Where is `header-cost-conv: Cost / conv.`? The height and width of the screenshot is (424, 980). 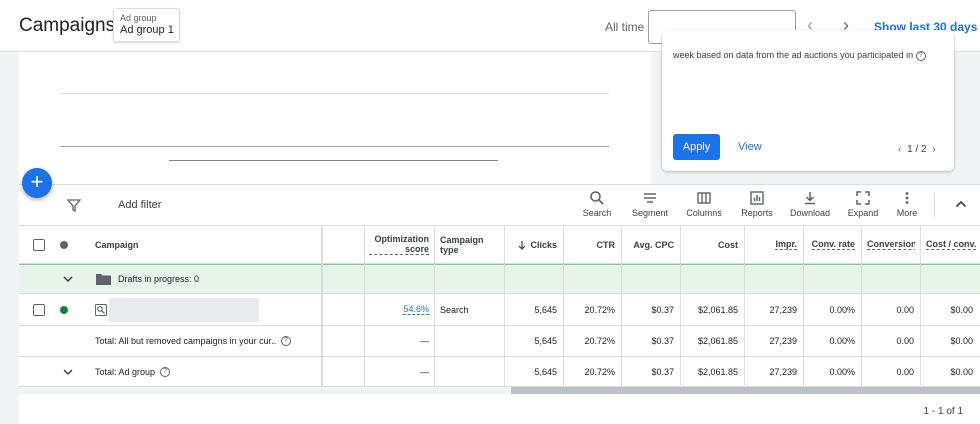
header-cost-conv: Cost / conv. is located at coordinates (953, 244).